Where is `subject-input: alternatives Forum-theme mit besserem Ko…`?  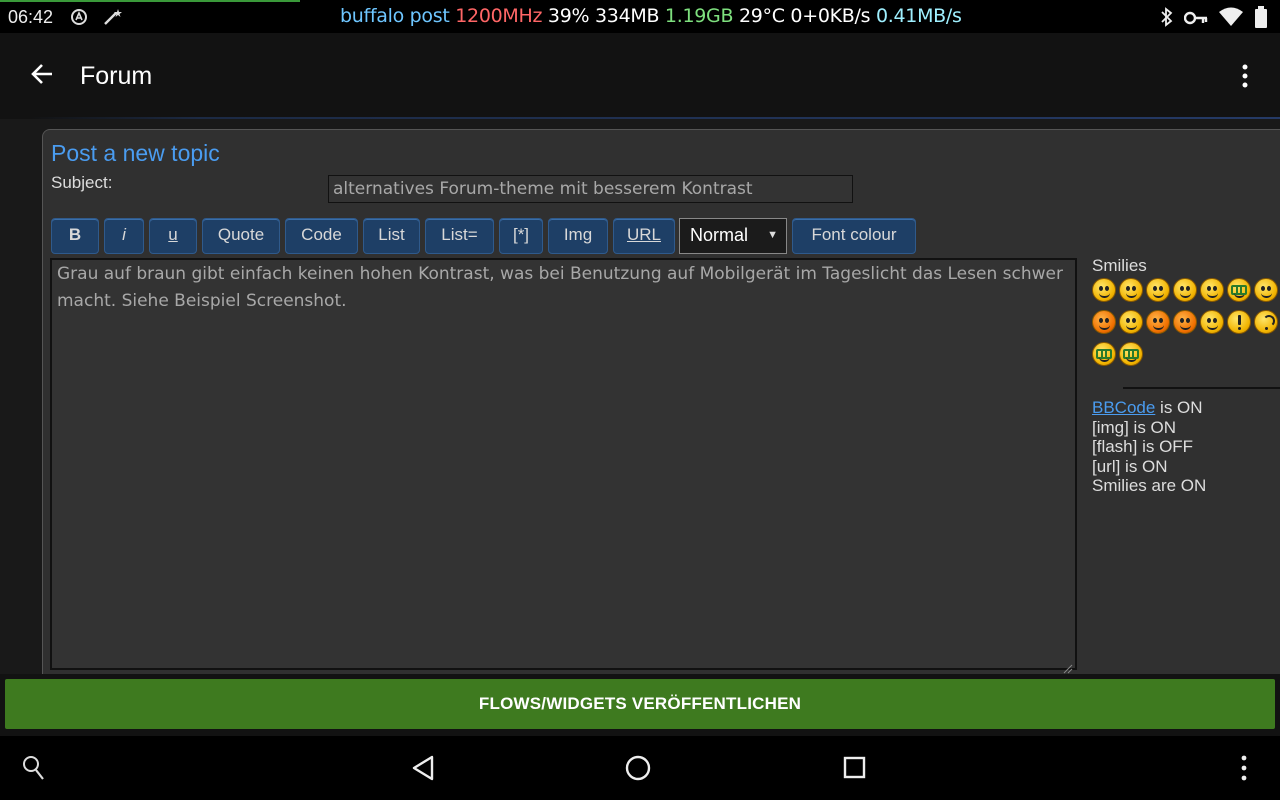
subject-input: alternatives Forum-theme mit besserem Ko… is located at coordinates (590, 189).